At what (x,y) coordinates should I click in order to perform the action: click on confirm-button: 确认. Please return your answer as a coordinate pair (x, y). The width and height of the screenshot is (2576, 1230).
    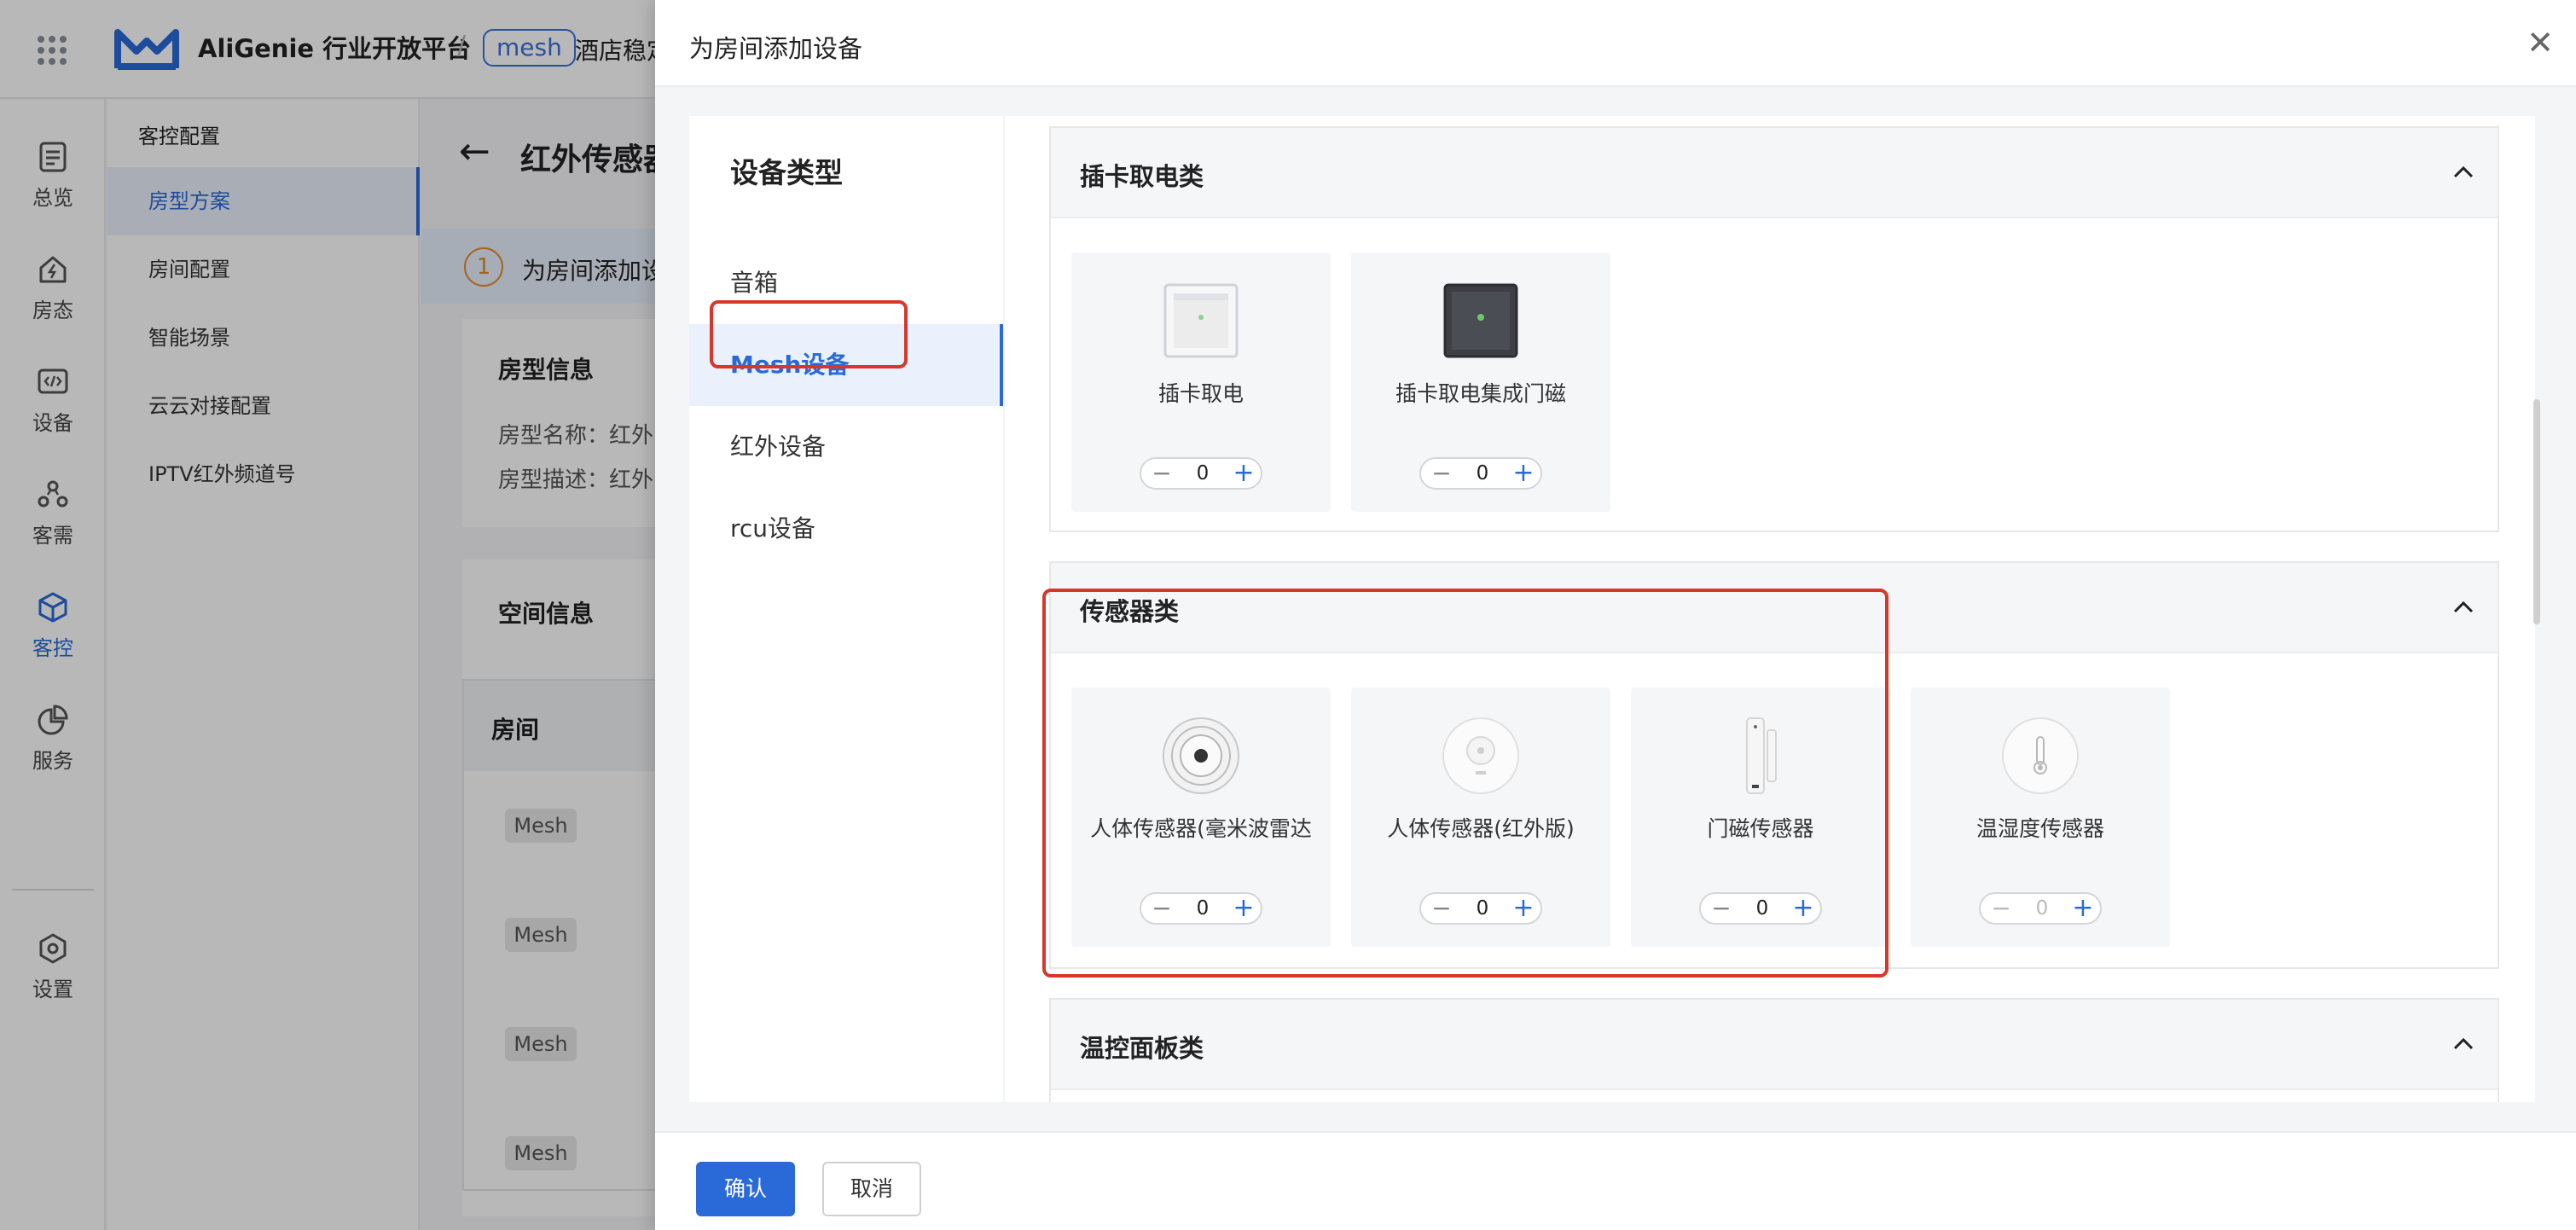
    Looking at the image, I should click on (745, 1189).